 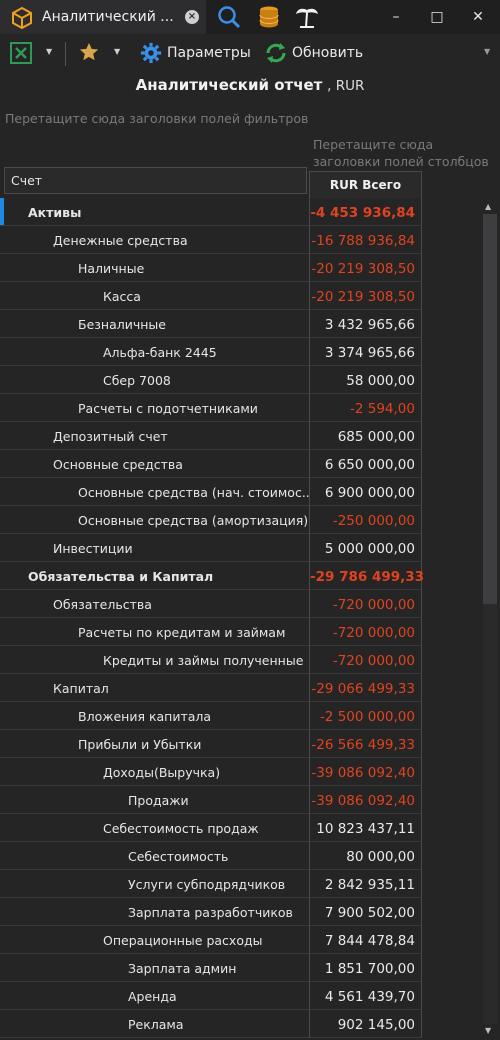 What do you see at coordinates (154, 884) in the screenshot?
I see `row-label: Услуги субподрядчиков` at bounding box center [154, 884].